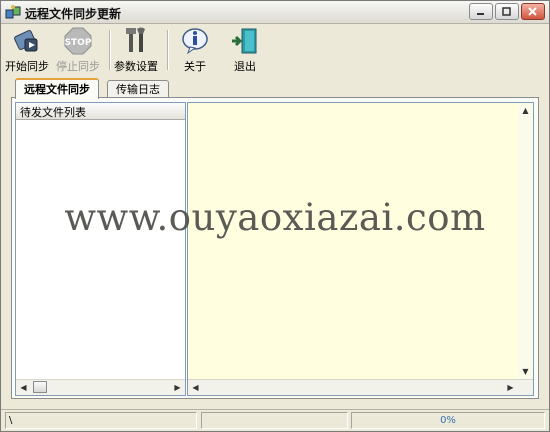 This screenshot has width=550, height=432. What do you see at coordinates (101, 420) in the screenshot?
I see `status-panel-main: \` at bounding box center [101, 420].